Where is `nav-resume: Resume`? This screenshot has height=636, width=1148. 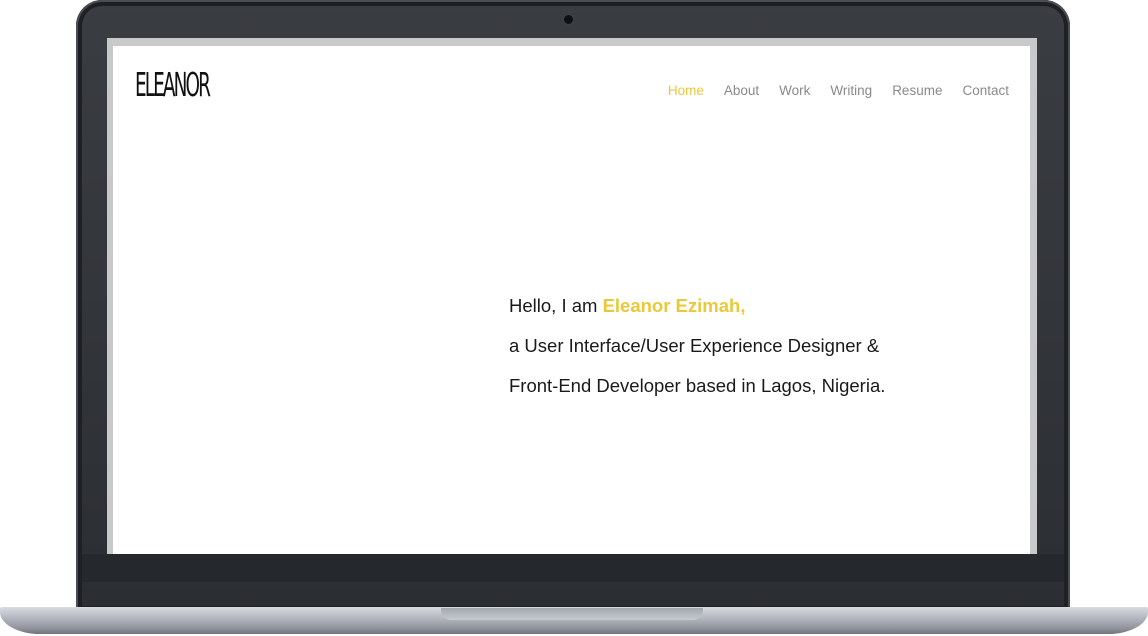
nav-resume: Resume is located at coordinates (917, 90).